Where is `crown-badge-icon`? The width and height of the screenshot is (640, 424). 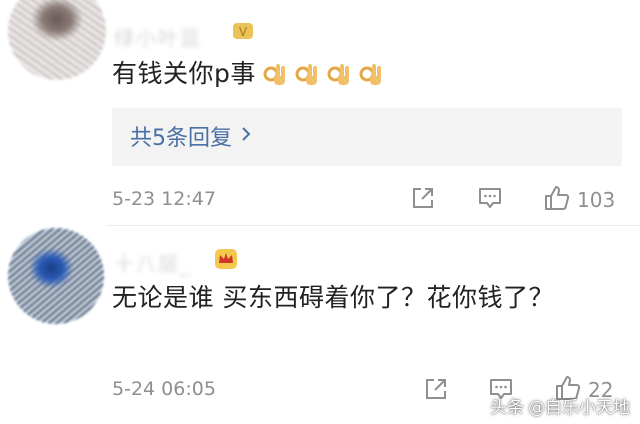
crown-badge-icon is located at coordinates (226, 259).